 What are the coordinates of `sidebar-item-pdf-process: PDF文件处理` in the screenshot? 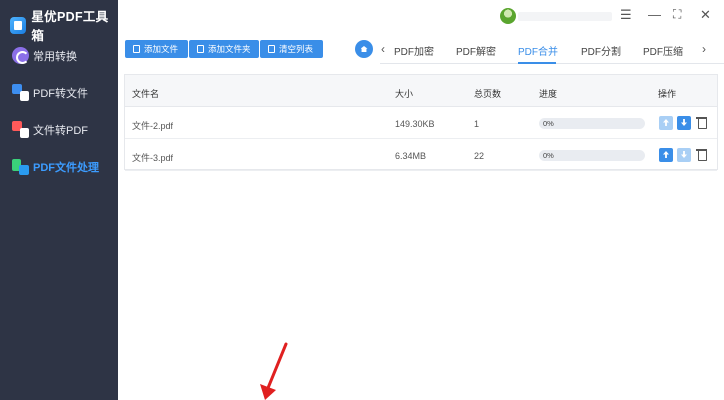 It's located at (55, 166).